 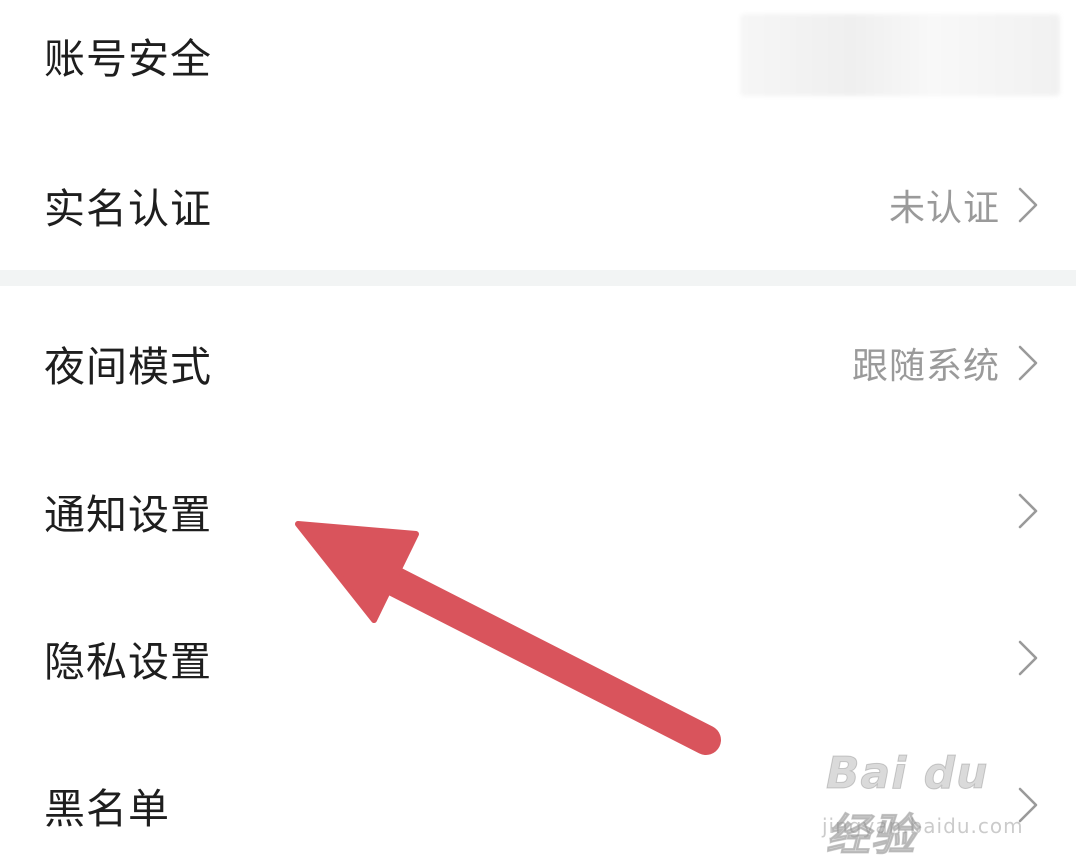 What do you see at coordinates (944, 208) in the screenshot?
I see `settings-item-value: 未认证` at bounding box center [944, 208].